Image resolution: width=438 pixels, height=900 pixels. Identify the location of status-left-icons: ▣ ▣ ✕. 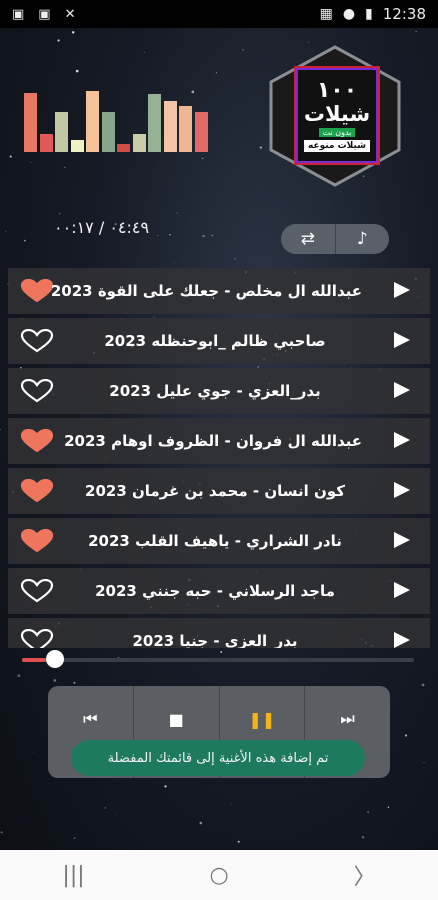
(44, 14).